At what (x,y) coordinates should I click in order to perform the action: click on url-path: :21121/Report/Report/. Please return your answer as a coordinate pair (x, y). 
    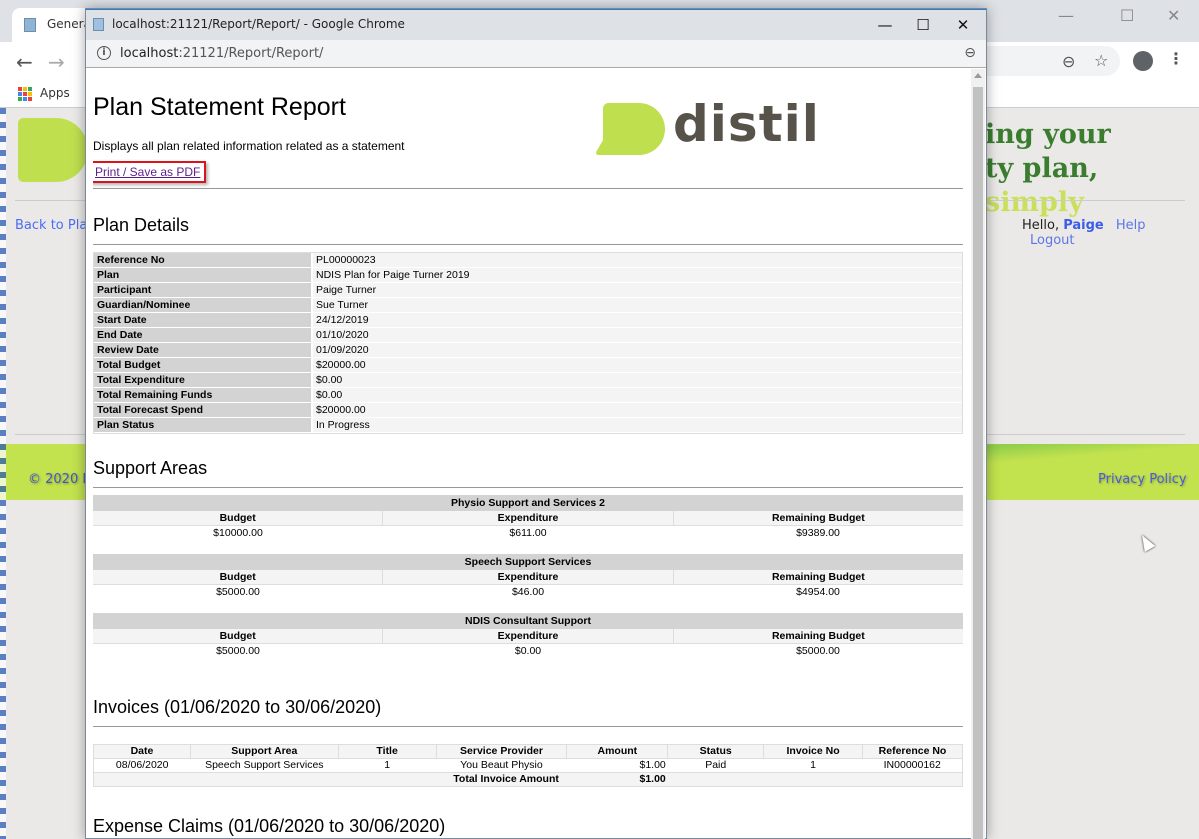
    Looking at the image, I should click on (251, 53).